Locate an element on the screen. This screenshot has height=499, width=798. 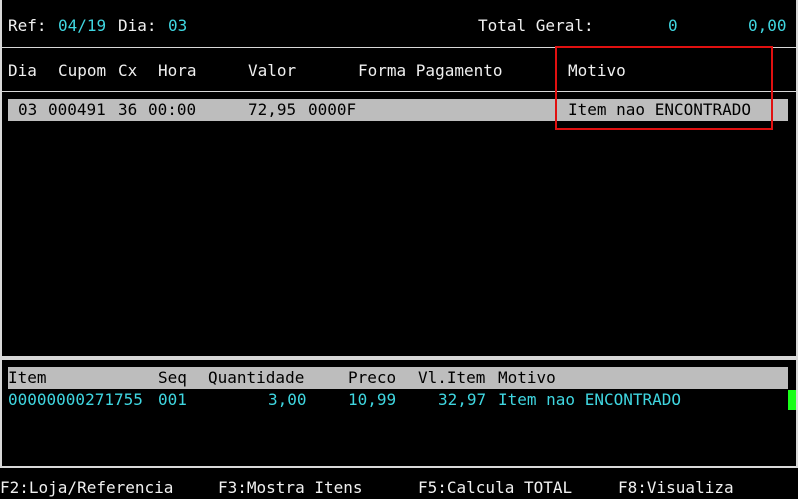
f8-visualiza-key: F8:Visualiza is located at coordinates (676, 488).